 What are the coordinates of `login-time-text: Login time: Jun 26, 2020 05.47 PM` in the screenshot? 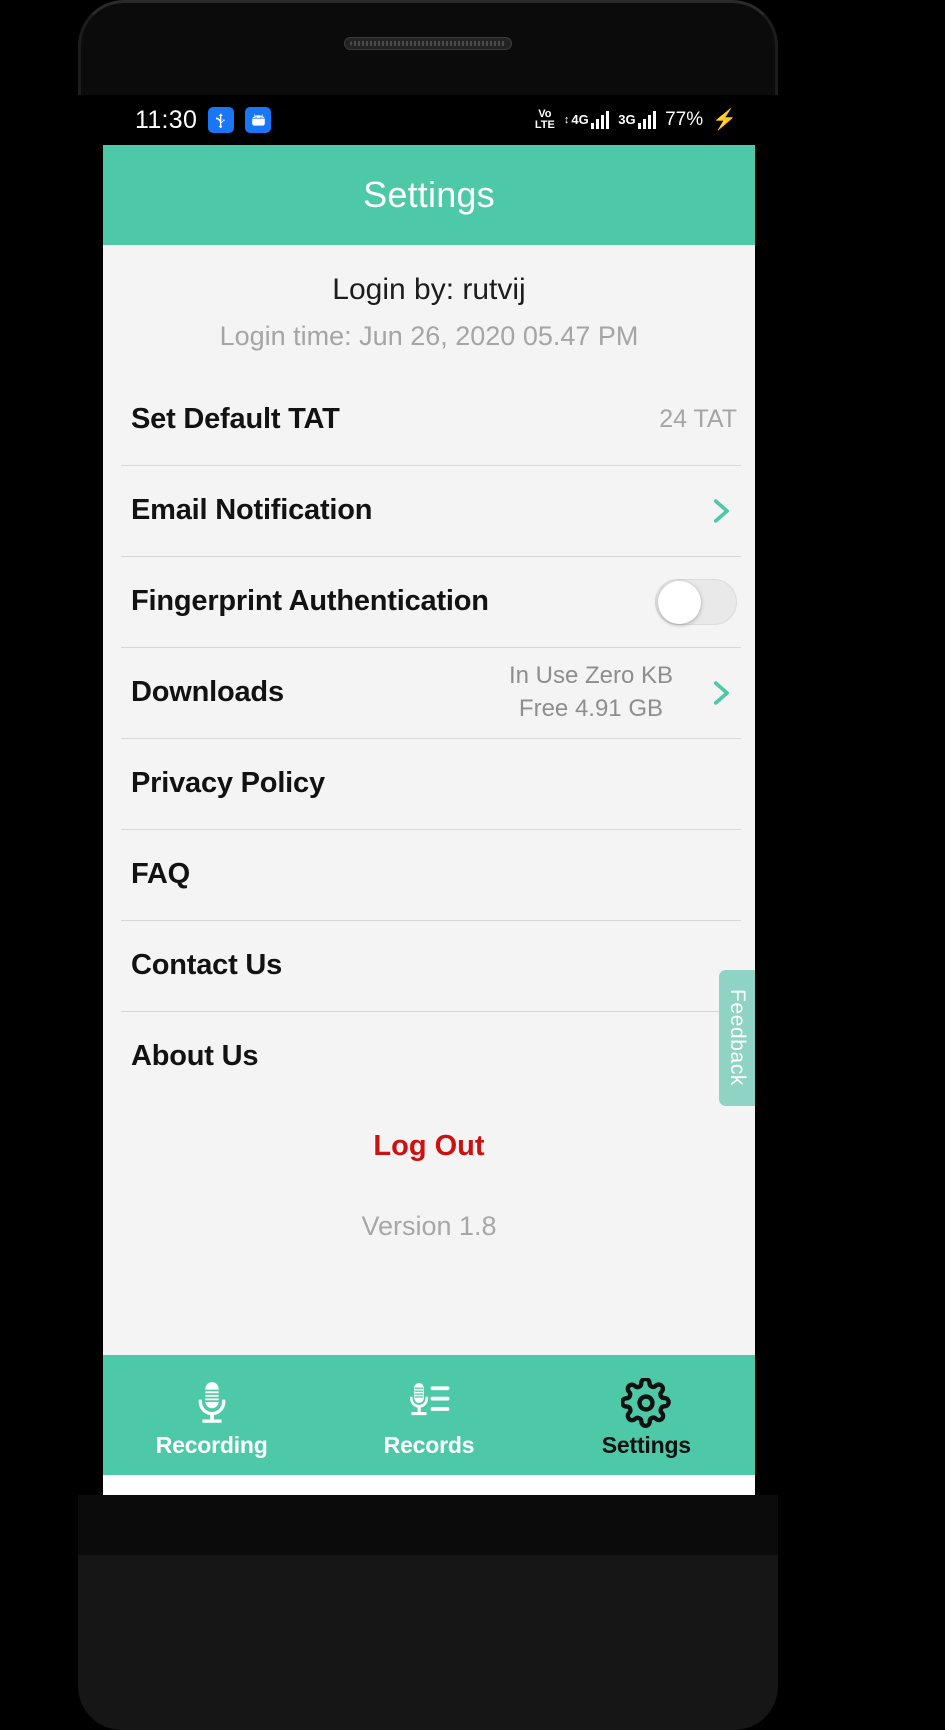 It's located at (429, 336).